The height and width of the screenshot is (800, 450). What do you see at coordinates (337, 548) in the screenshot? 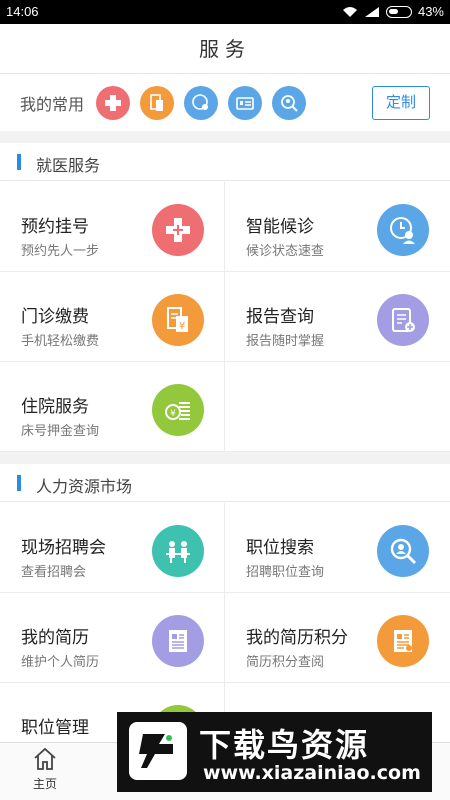
I see `service-job-search: 职位搜索 招聘职位查询` at bounding box center [337, 548].